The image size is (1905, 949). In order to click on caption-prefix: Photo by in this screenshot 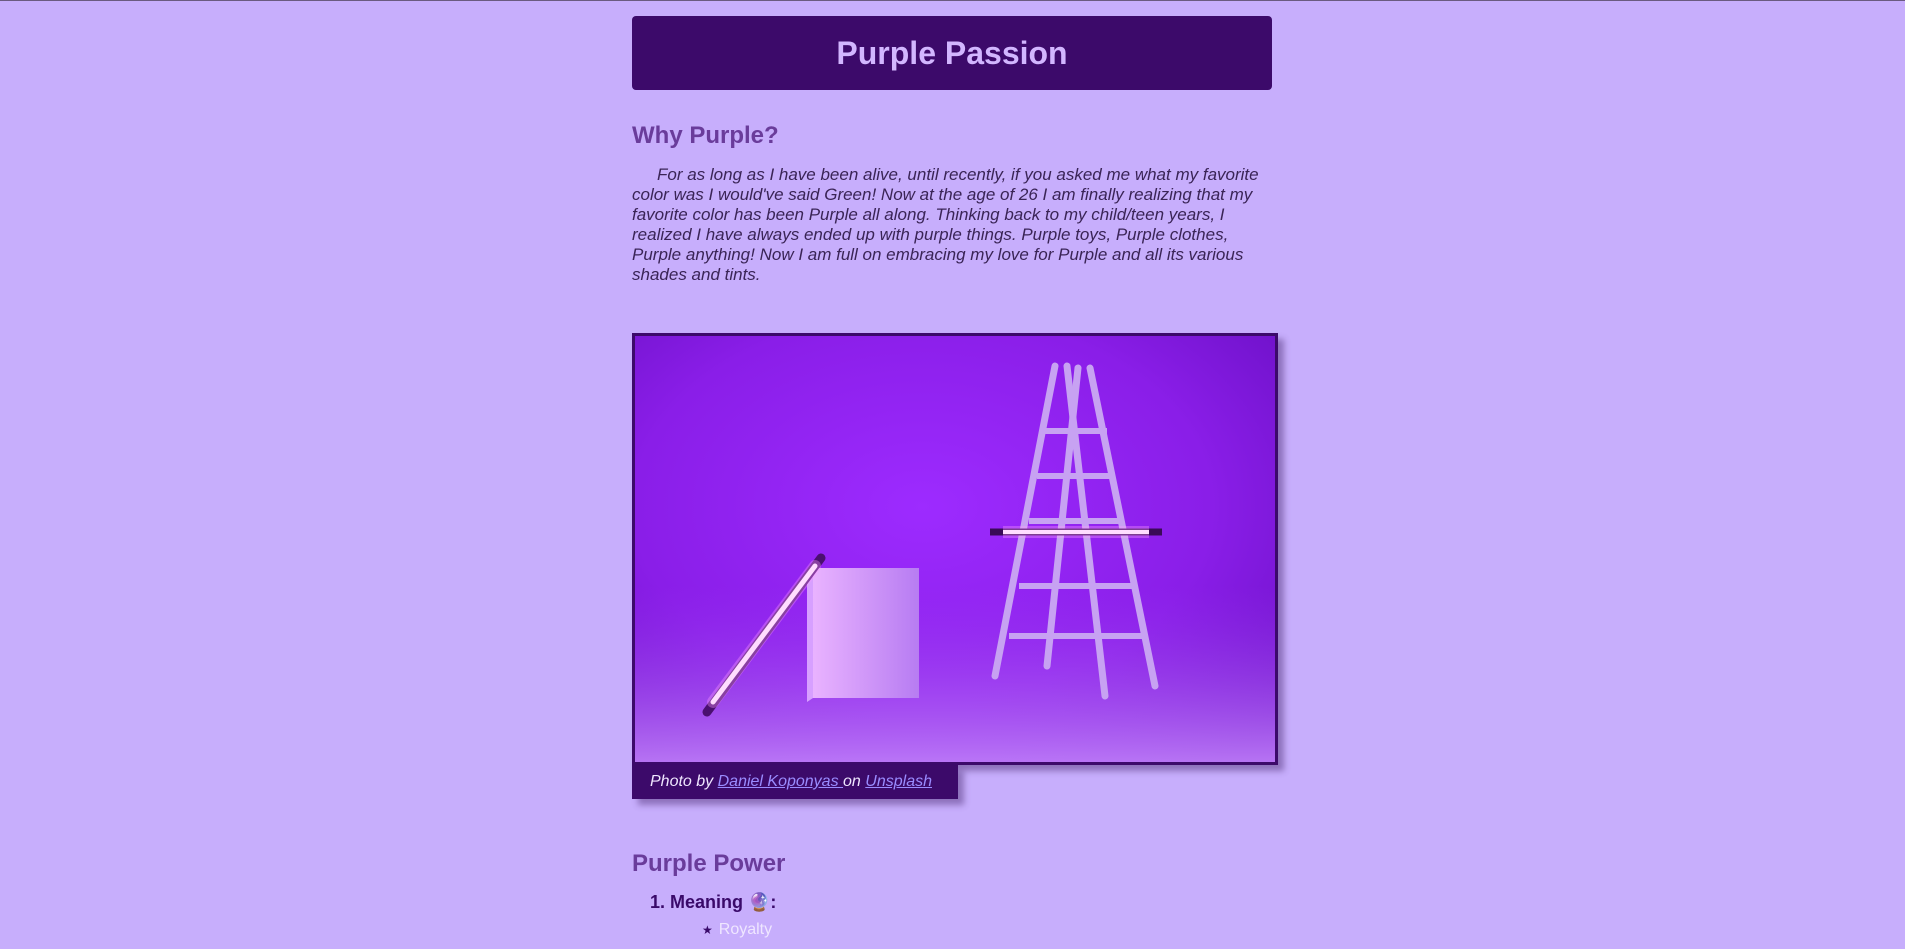, I will do `click(684, 781)`.